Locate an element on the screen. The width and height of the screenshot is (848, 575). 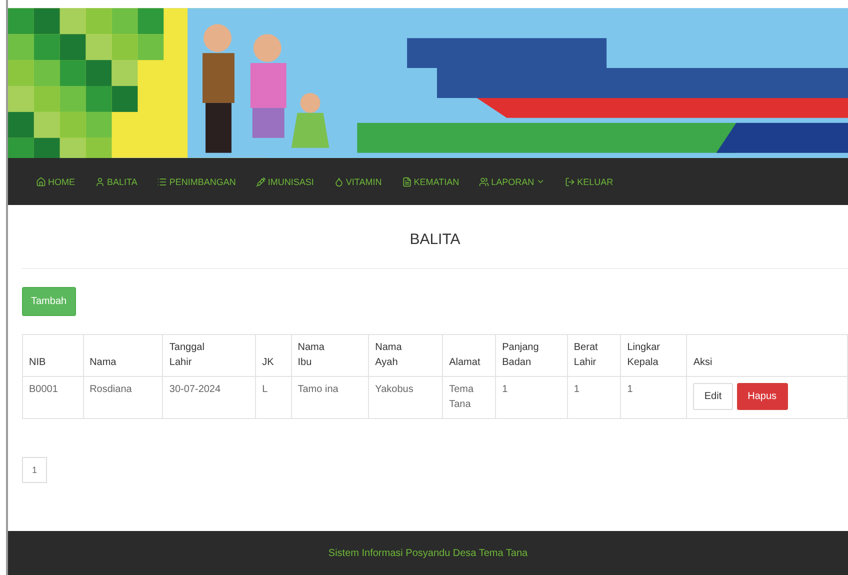
nav-link: VITAMIN is located at coordinates (358, 181).